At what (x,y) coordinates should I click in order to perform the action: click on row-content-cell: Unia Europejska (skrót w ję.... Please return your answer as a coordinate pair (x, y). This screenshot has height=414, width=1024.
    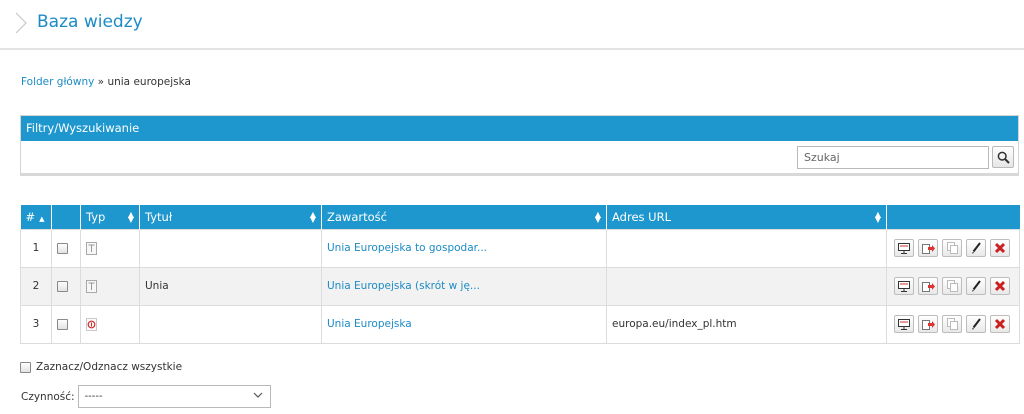
    Looking at the image, I should click on (464, 286).